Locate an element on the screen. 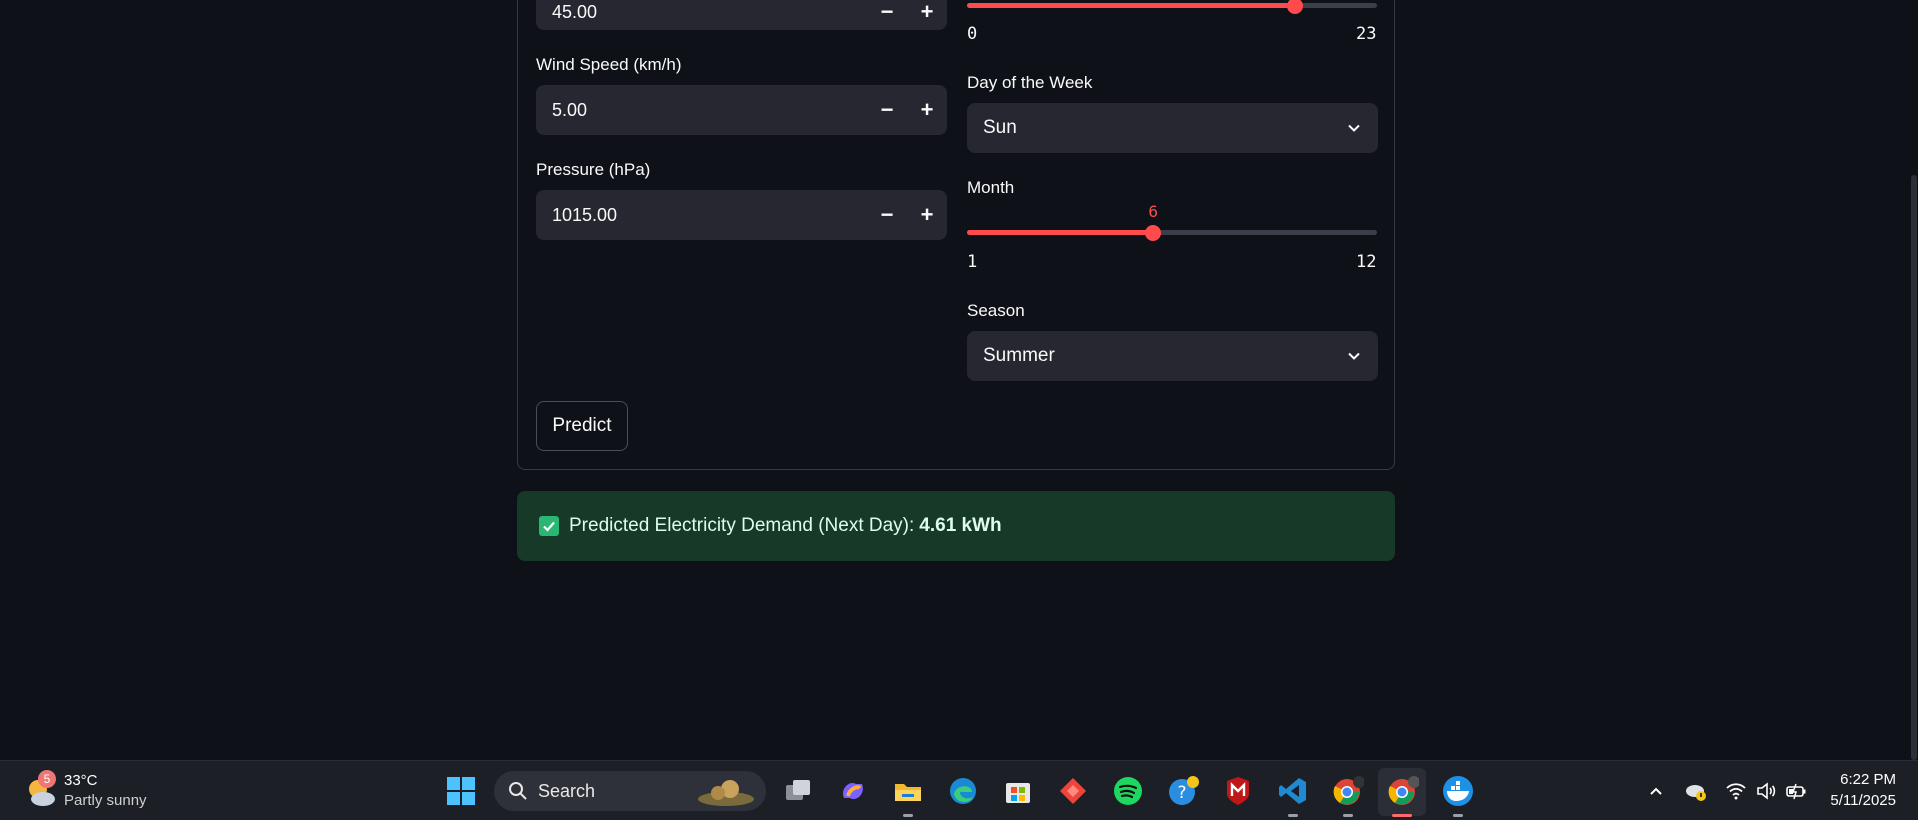 The width and height of the screenshot is (1918, 820). microsoft-store-icon is located at coordinates (1018, 791).